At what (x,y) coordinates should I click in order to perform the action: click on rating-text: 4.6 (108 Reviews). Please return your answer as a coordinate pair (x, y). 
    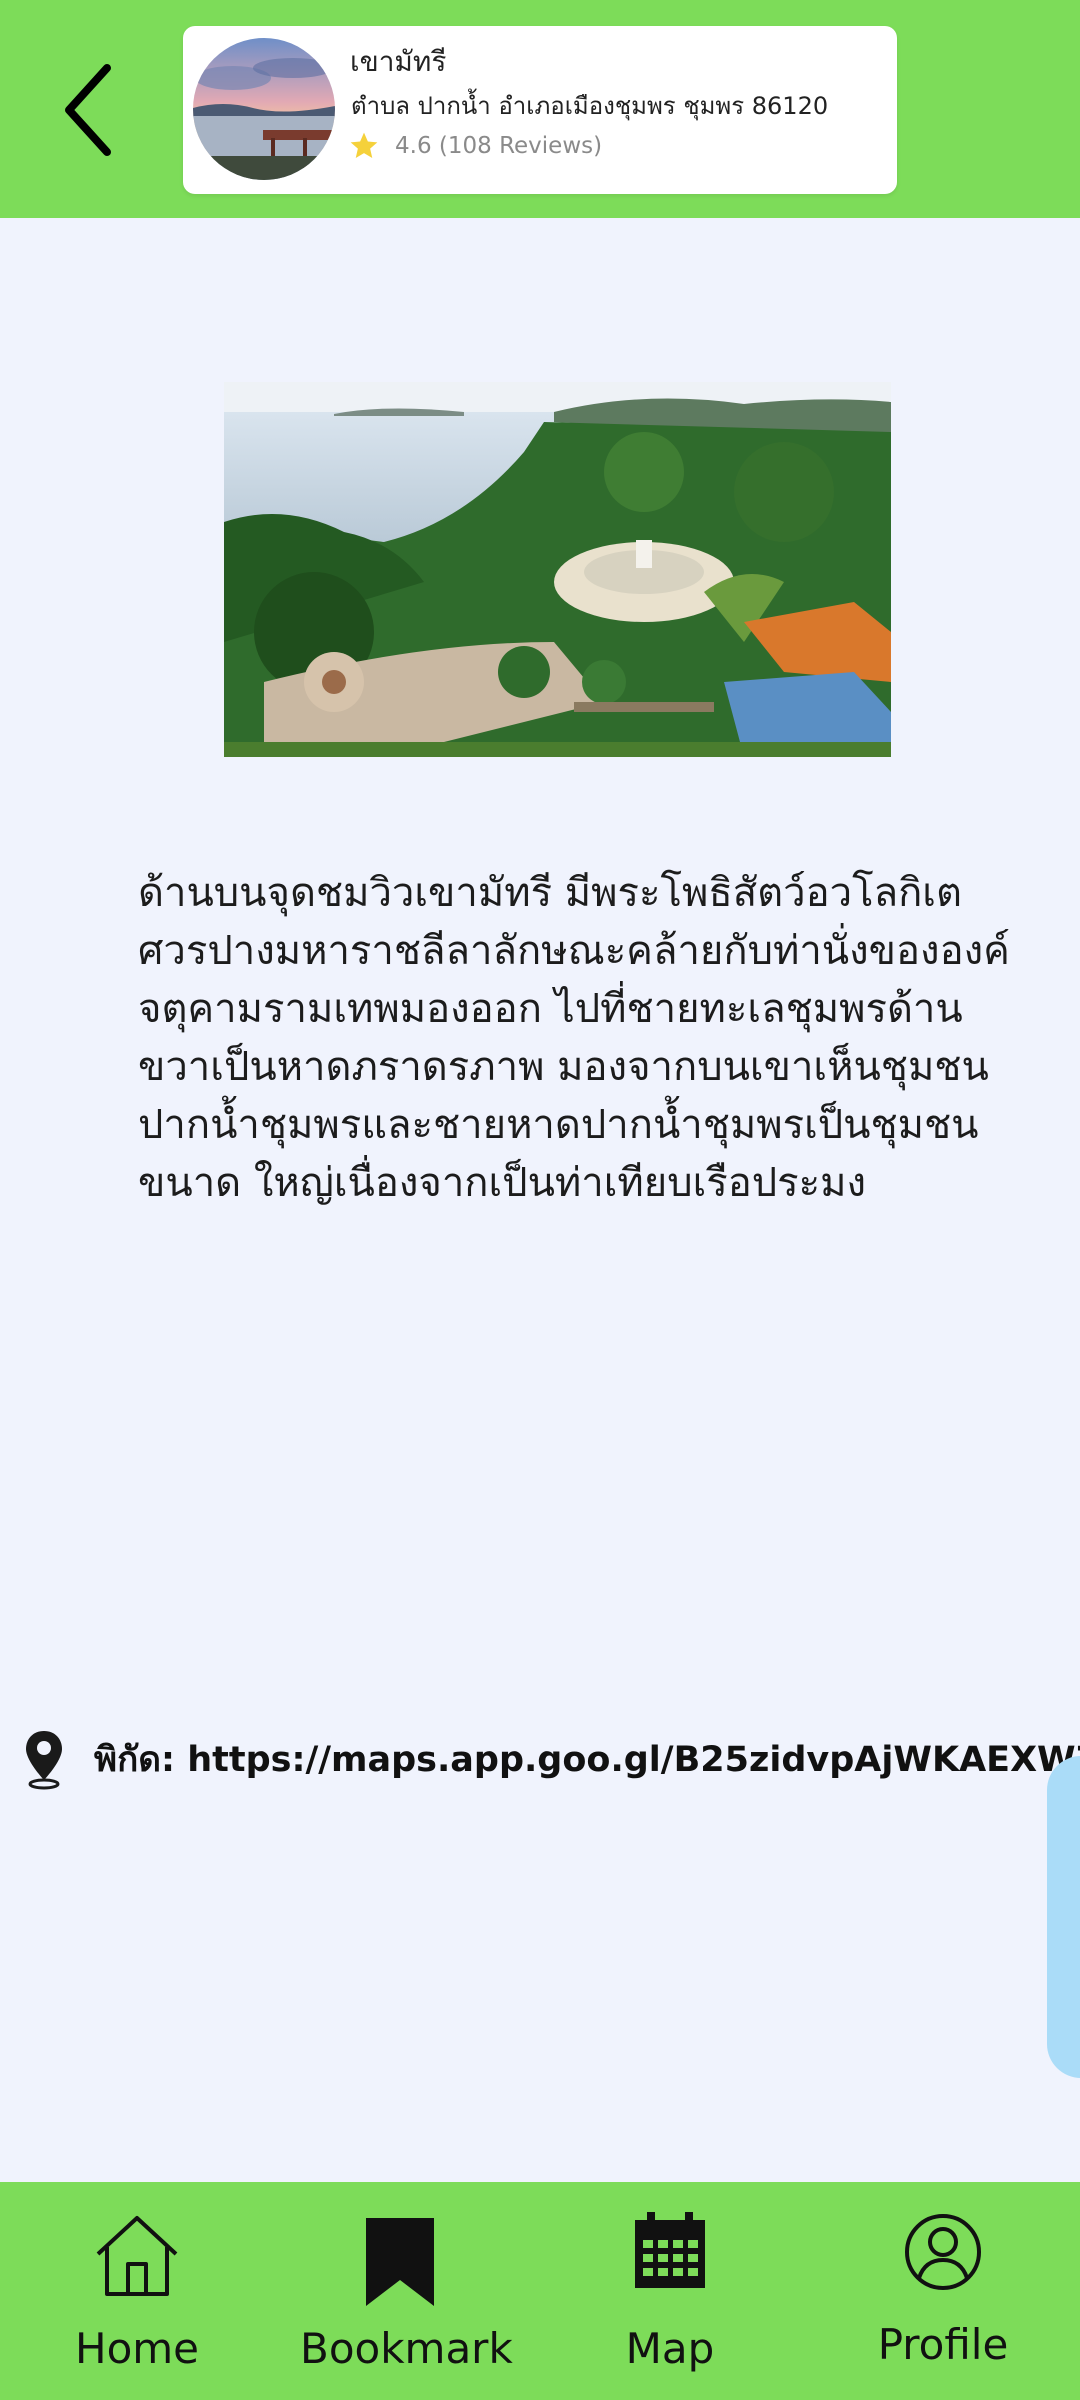
    Looking at the image, I should click on (499, 146).